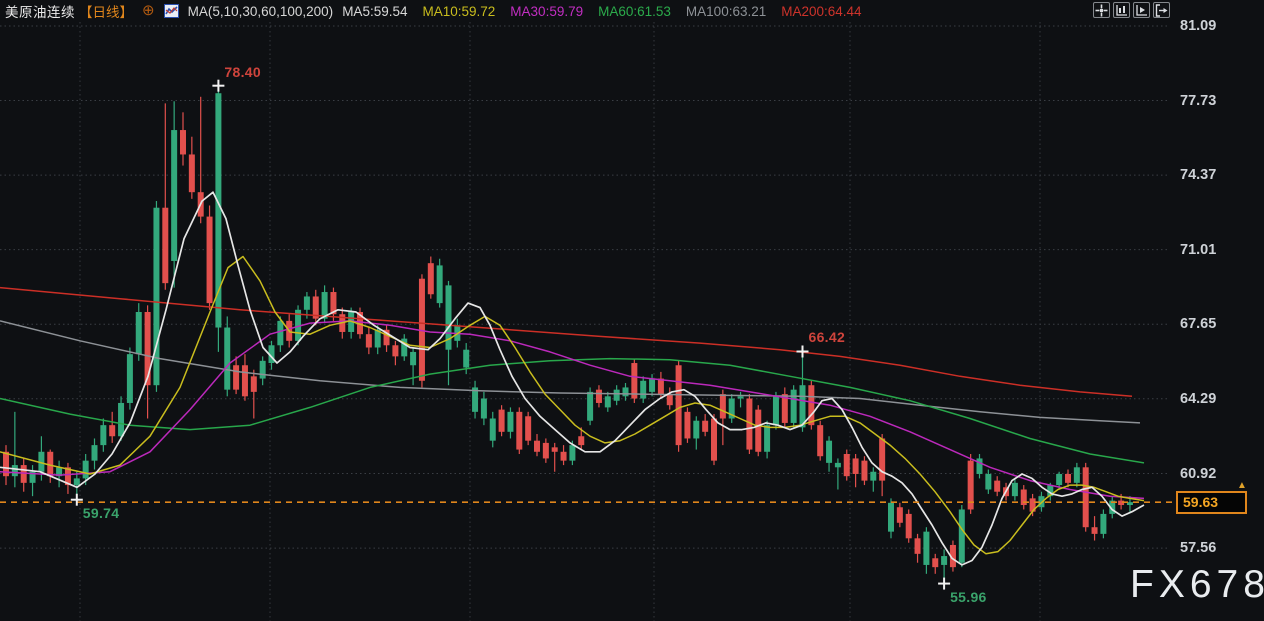  I want to click on period-label: 【日线】, so click(106, 11).